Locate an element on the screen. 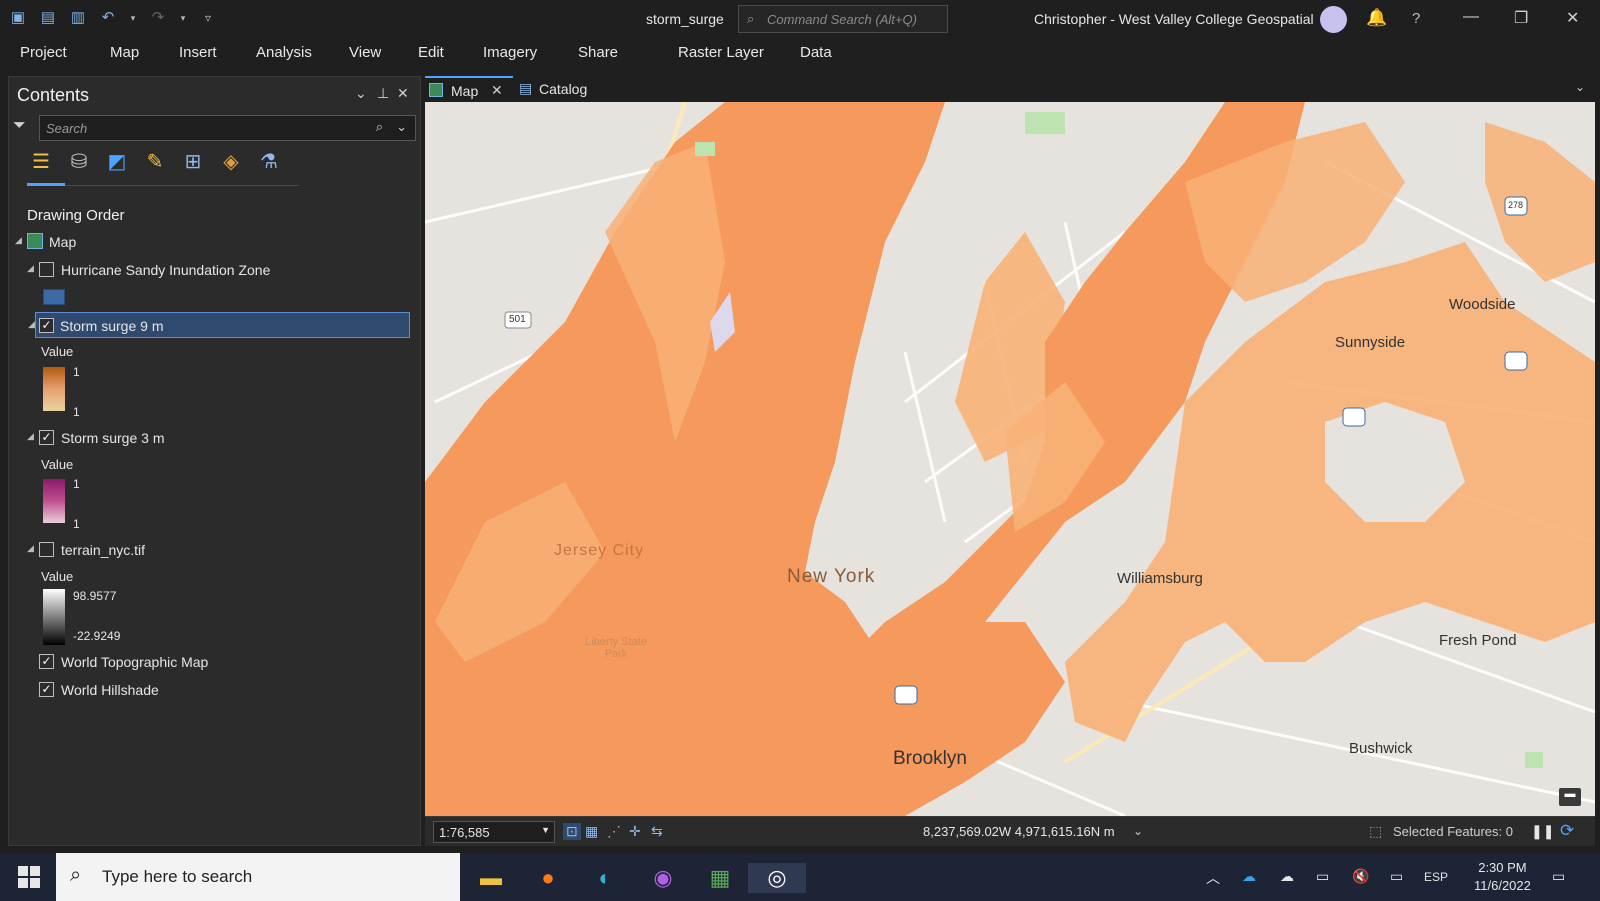  battery-icon: ▭ is located at coordinates (1396, 876).